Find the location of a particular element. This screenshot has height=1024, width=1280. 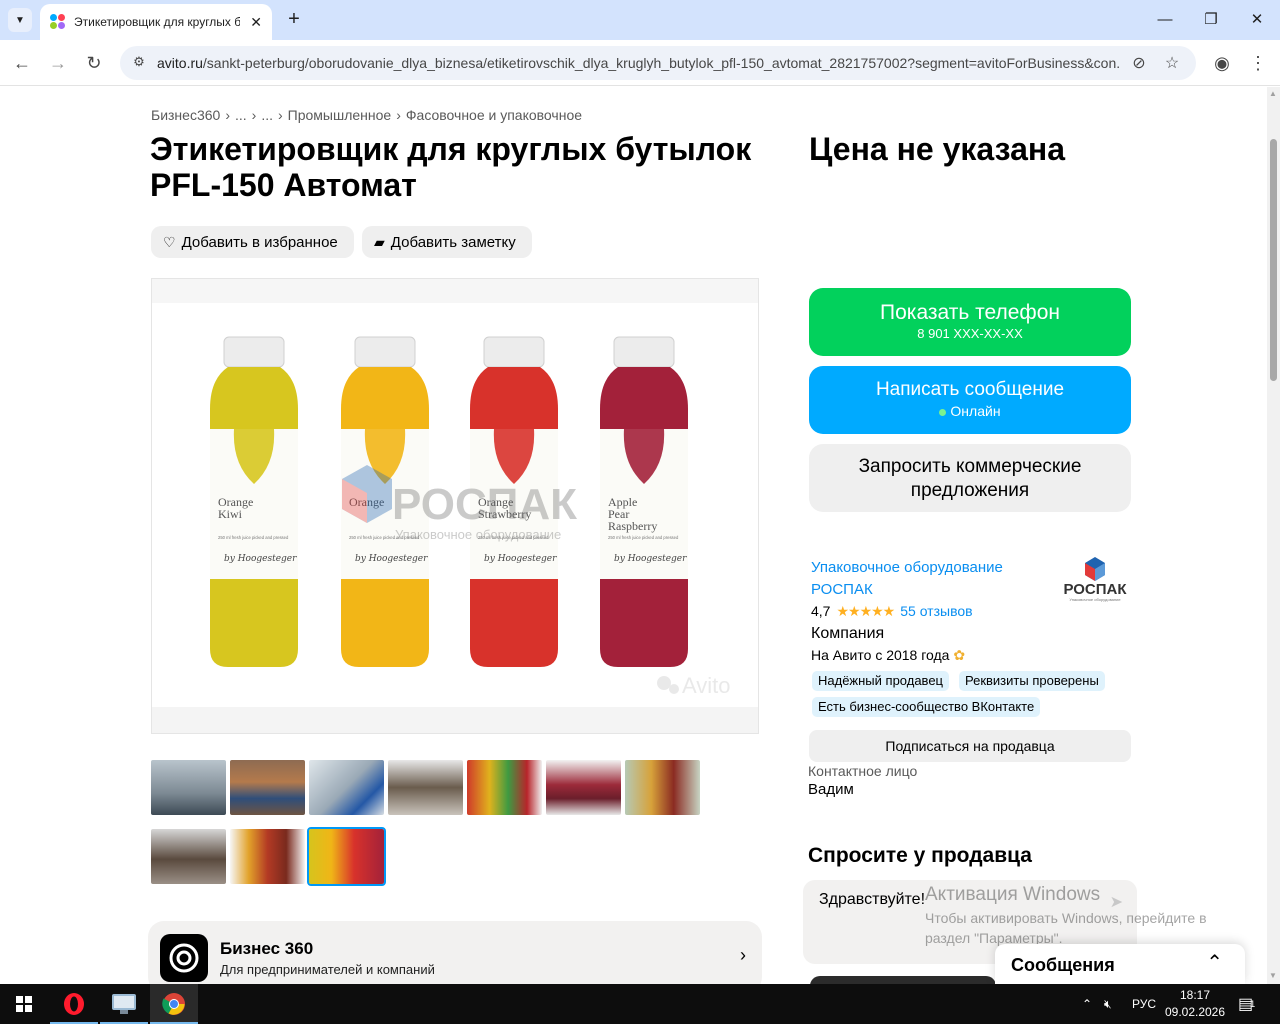

seller-since-text: На Авито с 2018 года is located at coordinates (880, 655).